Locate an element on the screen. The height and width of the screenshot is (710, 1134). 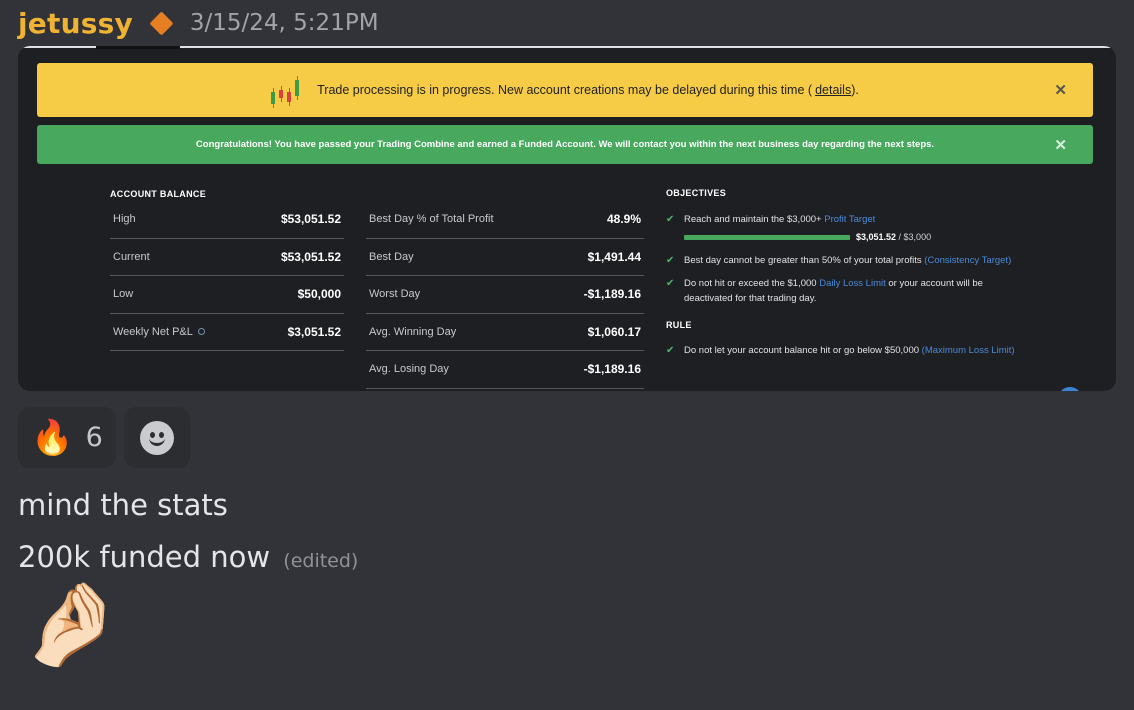
rule-title: RULE is located at coordinates (679, 325).